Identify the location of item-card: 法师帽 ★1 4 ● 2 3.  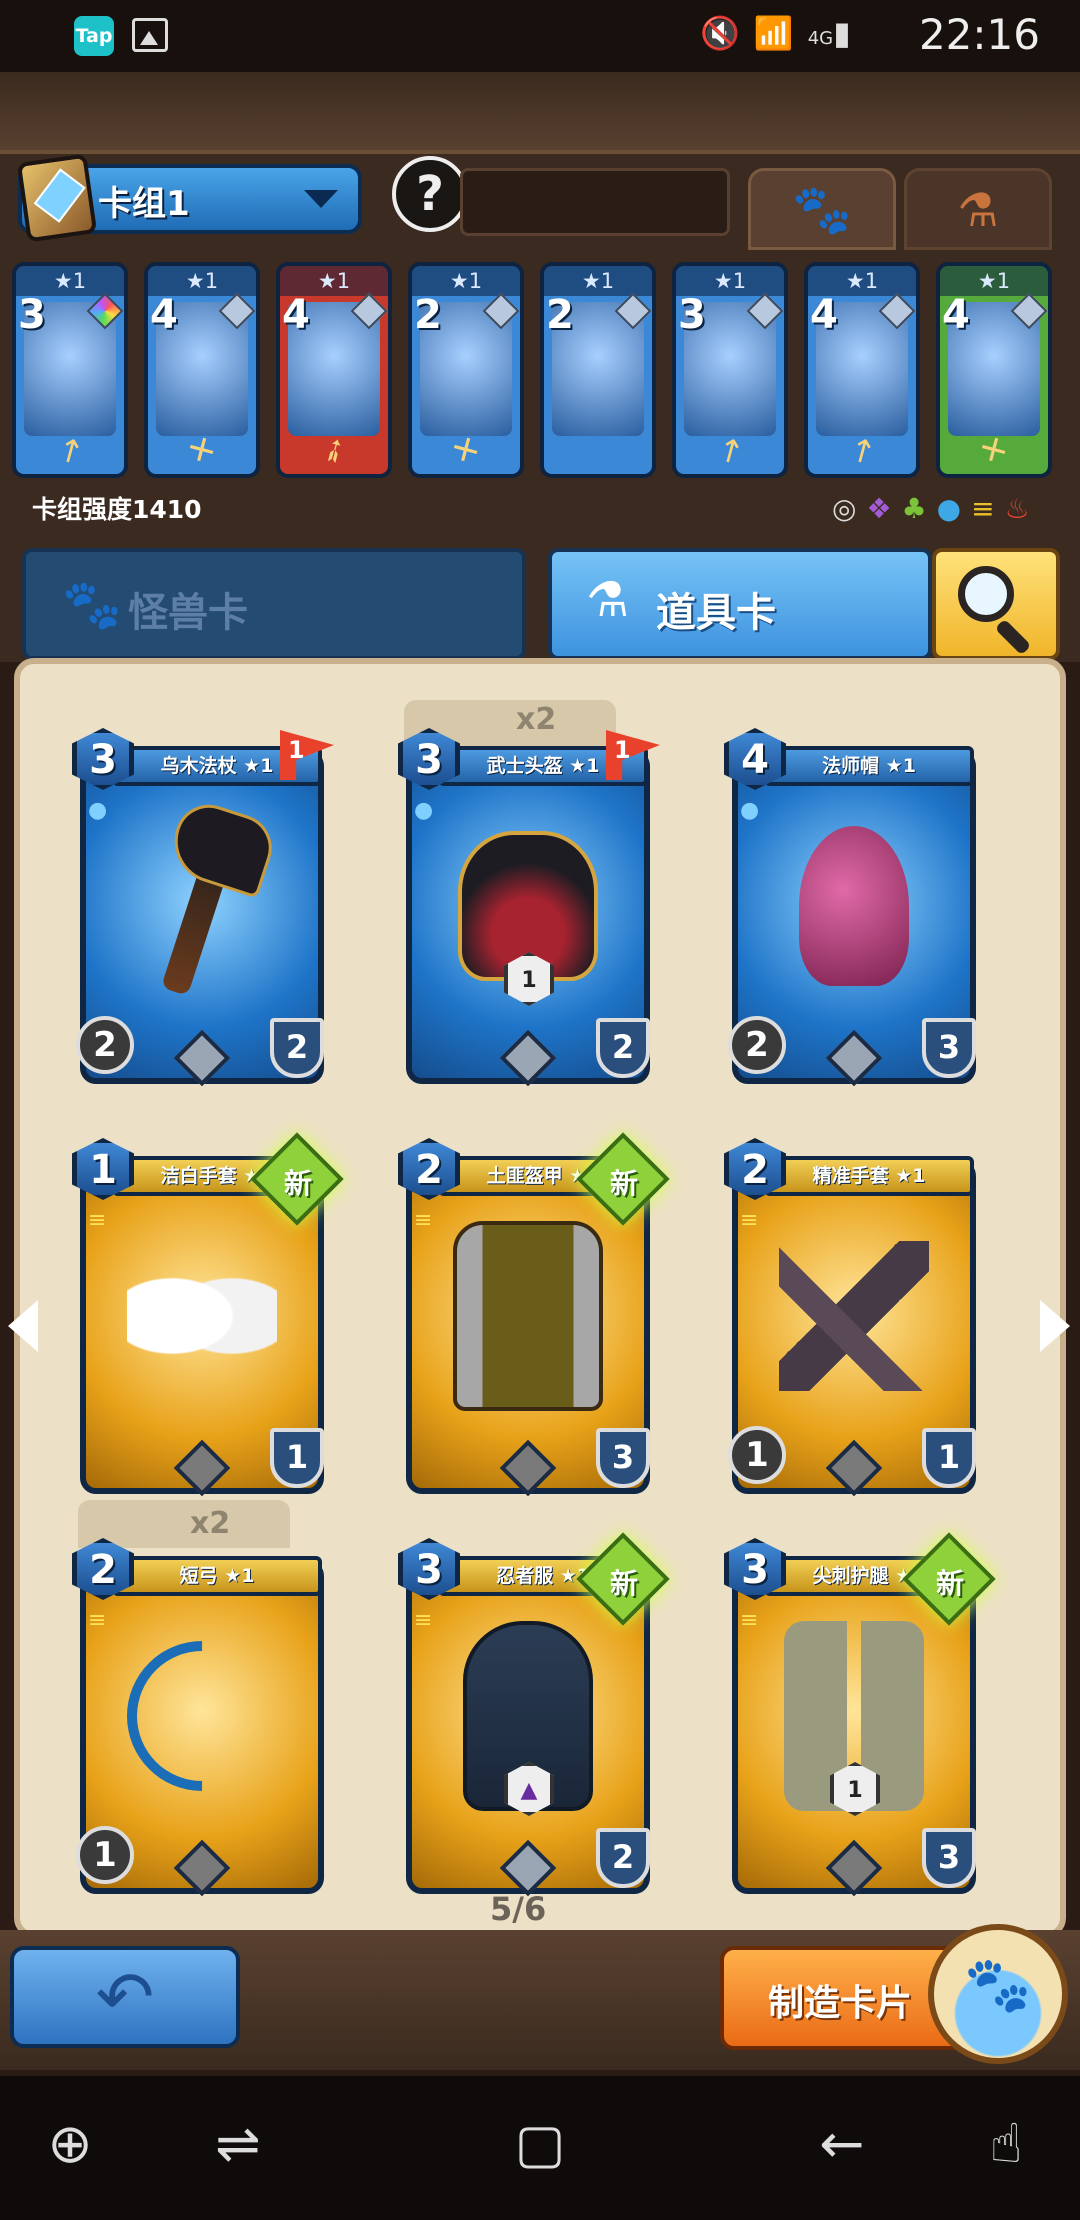
(855, 908).